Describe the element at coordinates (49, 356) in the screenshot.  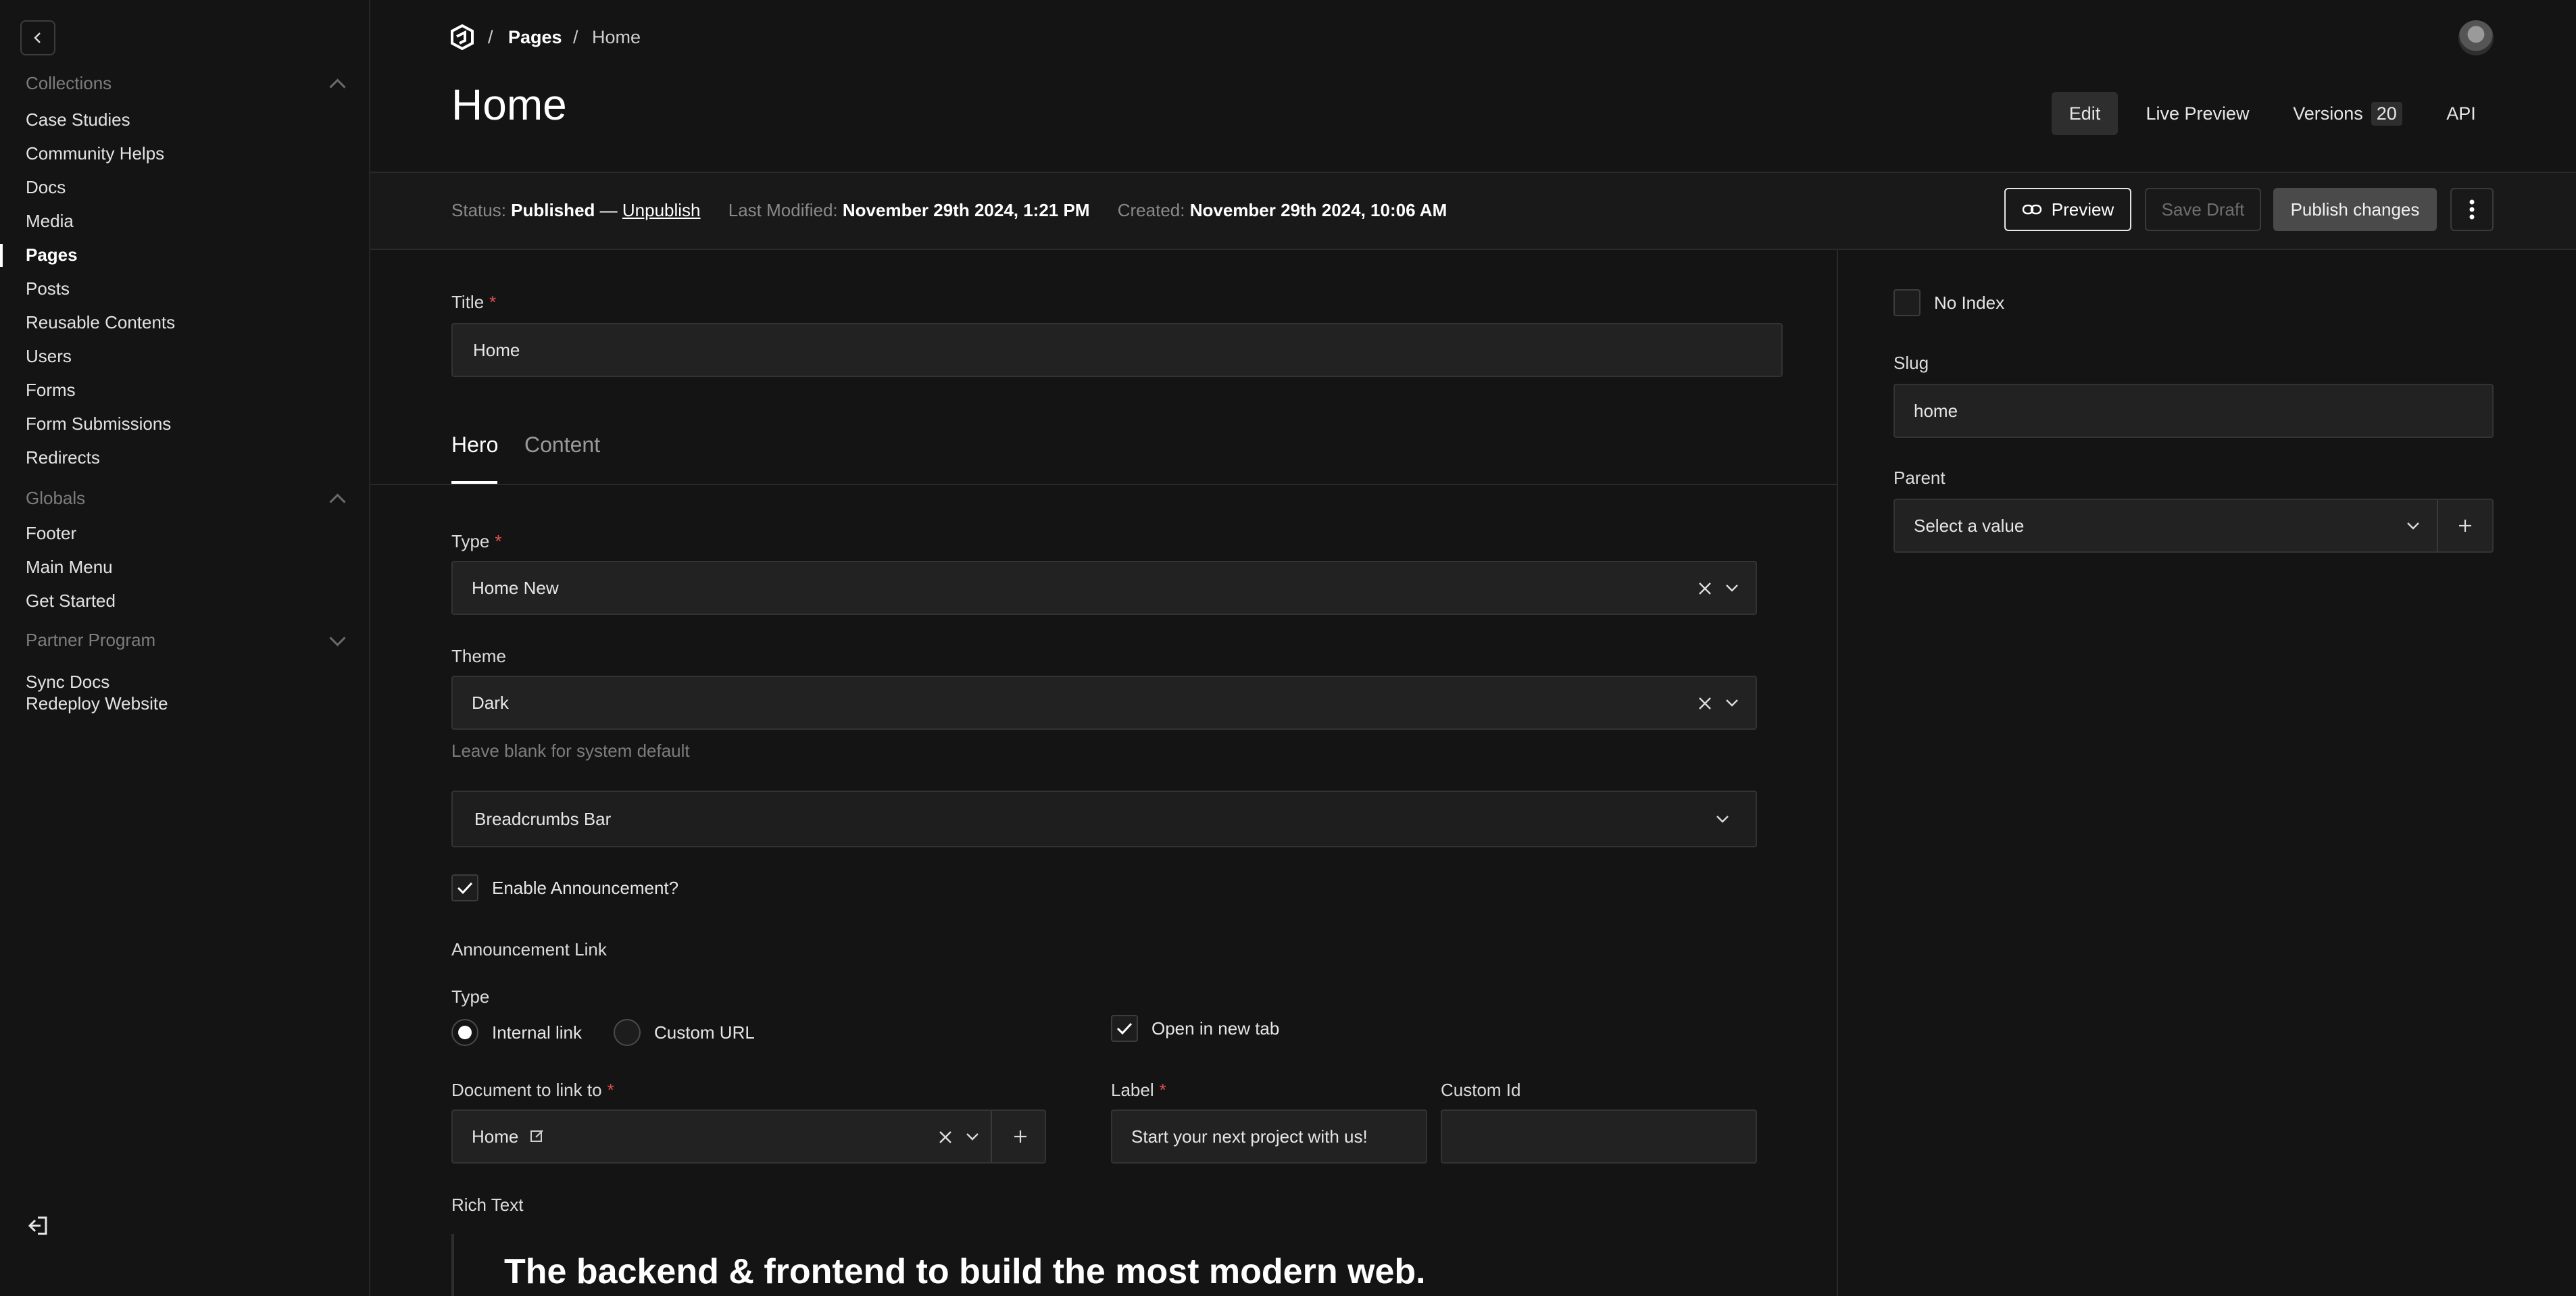
I see `sidebar-item-users: Users` at that location.